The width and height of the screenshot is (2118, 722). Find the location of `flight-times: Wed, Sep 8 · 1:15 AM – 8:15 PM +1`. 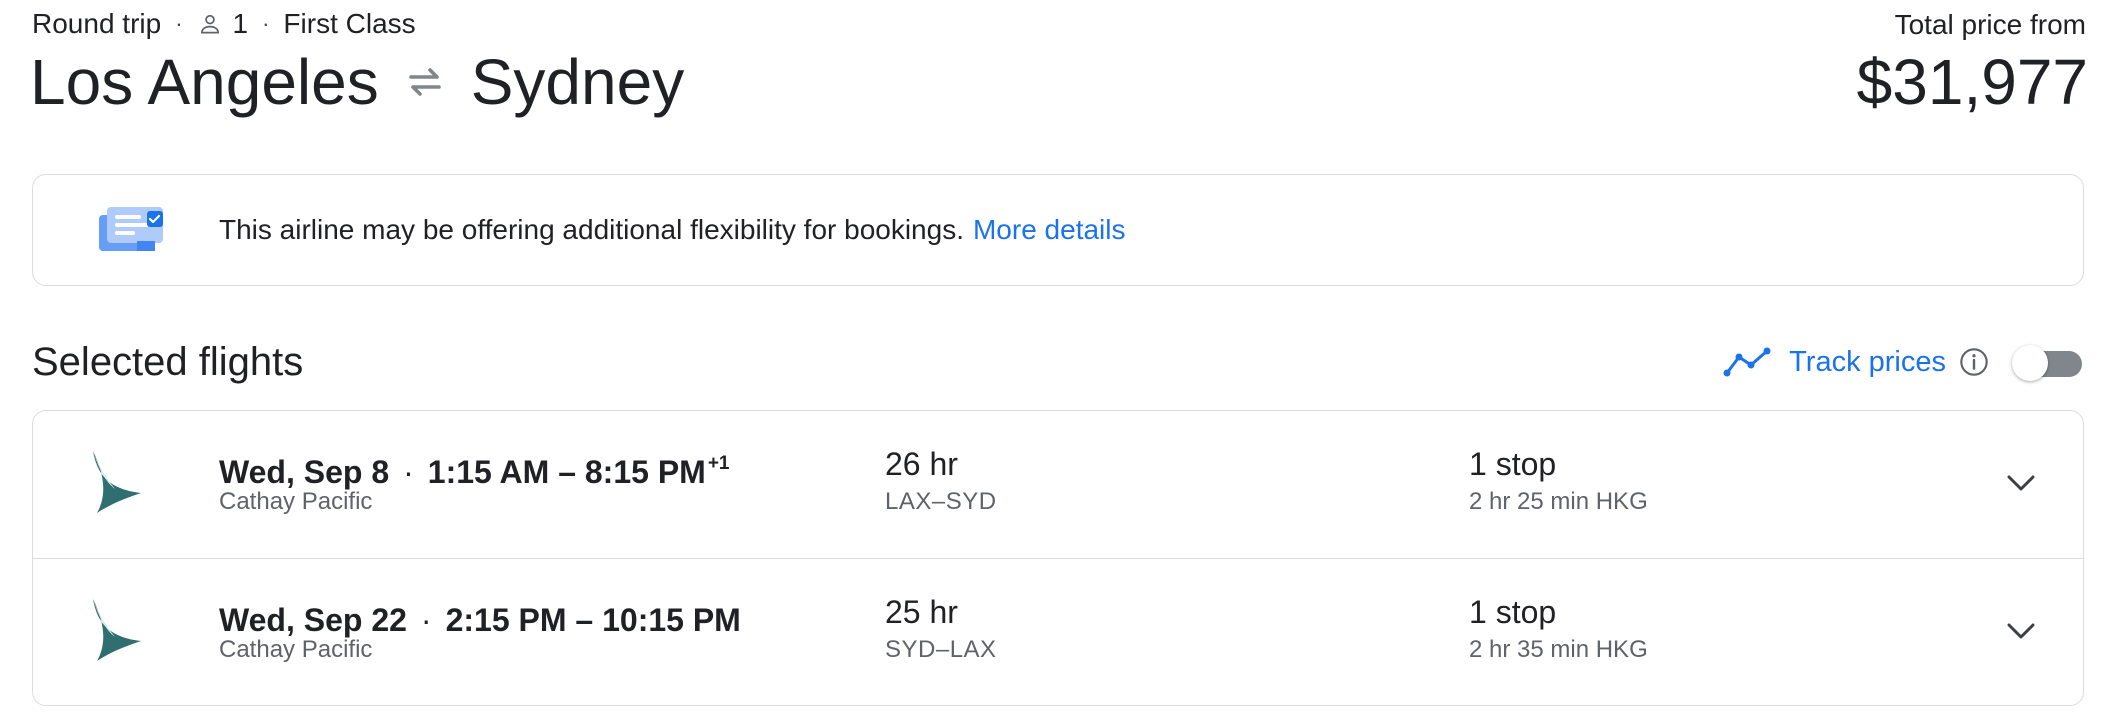

flight-times: Wed, Sep 8 · 1:15 AM – 8:15 PM +1 is located at coordinates (474, 468).